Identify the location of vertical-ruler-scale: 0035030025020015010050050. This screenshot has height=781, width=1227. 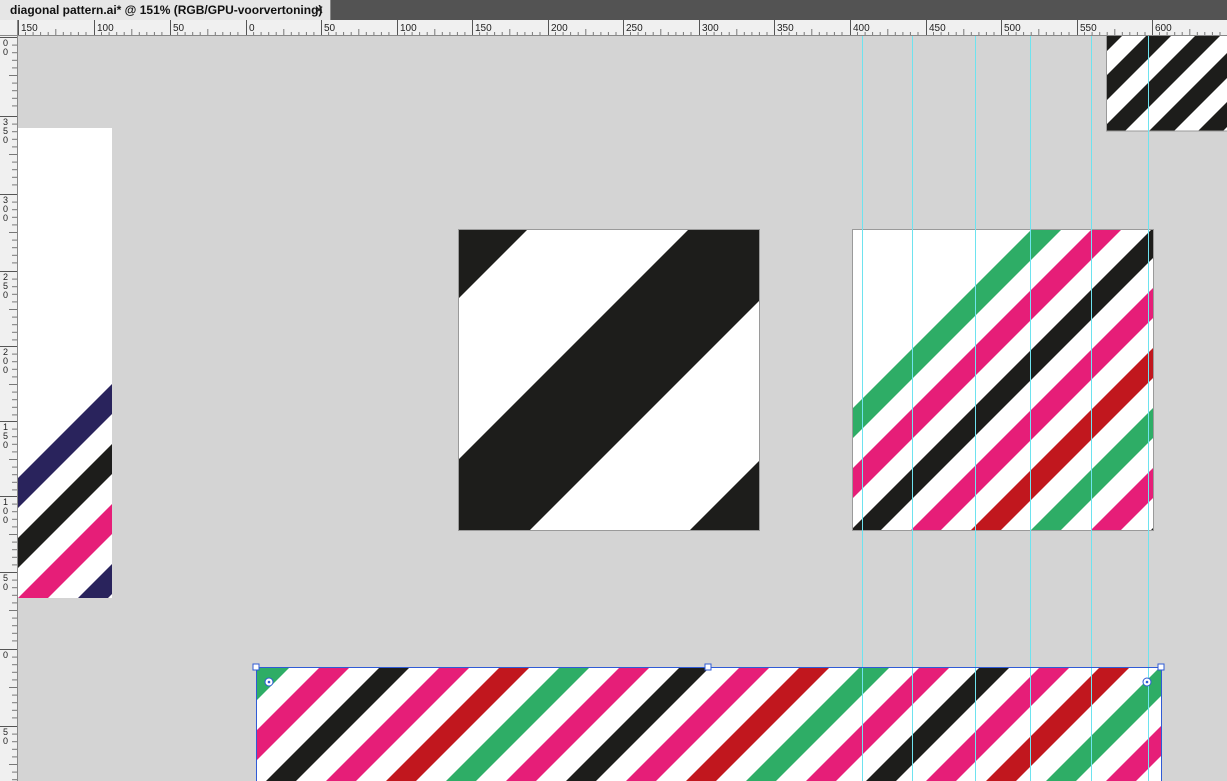
(8, 409).